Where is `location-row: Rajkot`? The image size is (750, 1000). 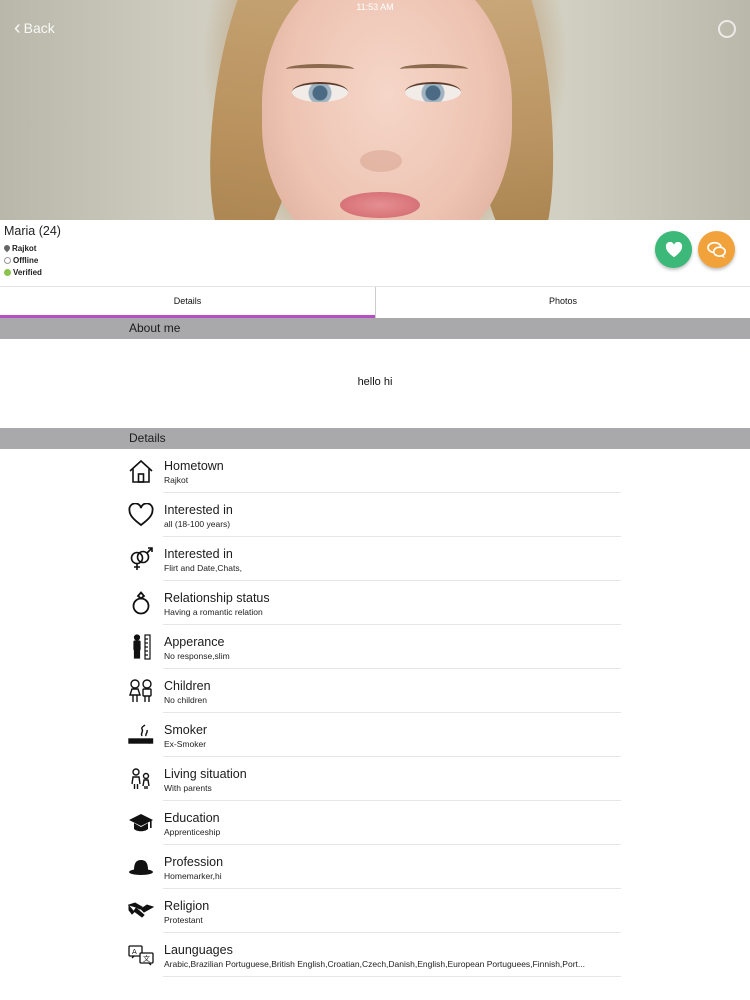 location-row: Rajkot is located at coordinates (20, 248).